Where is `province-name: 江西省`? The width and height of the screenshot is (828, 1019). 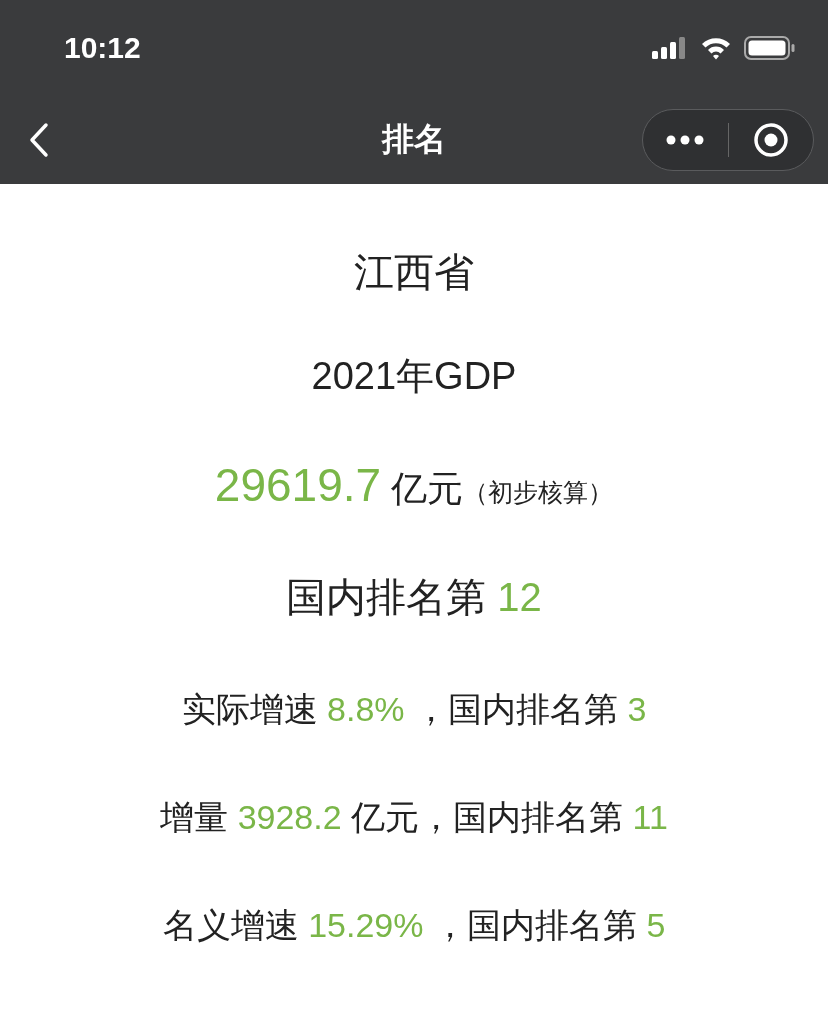 province-name: 江西省 is located at coordinates (414, 272).